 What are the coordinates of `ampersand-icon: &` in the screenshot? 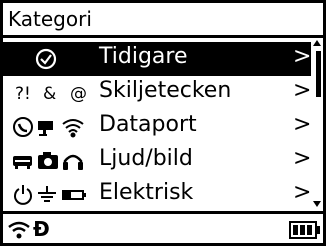 It's located at (49, 94).